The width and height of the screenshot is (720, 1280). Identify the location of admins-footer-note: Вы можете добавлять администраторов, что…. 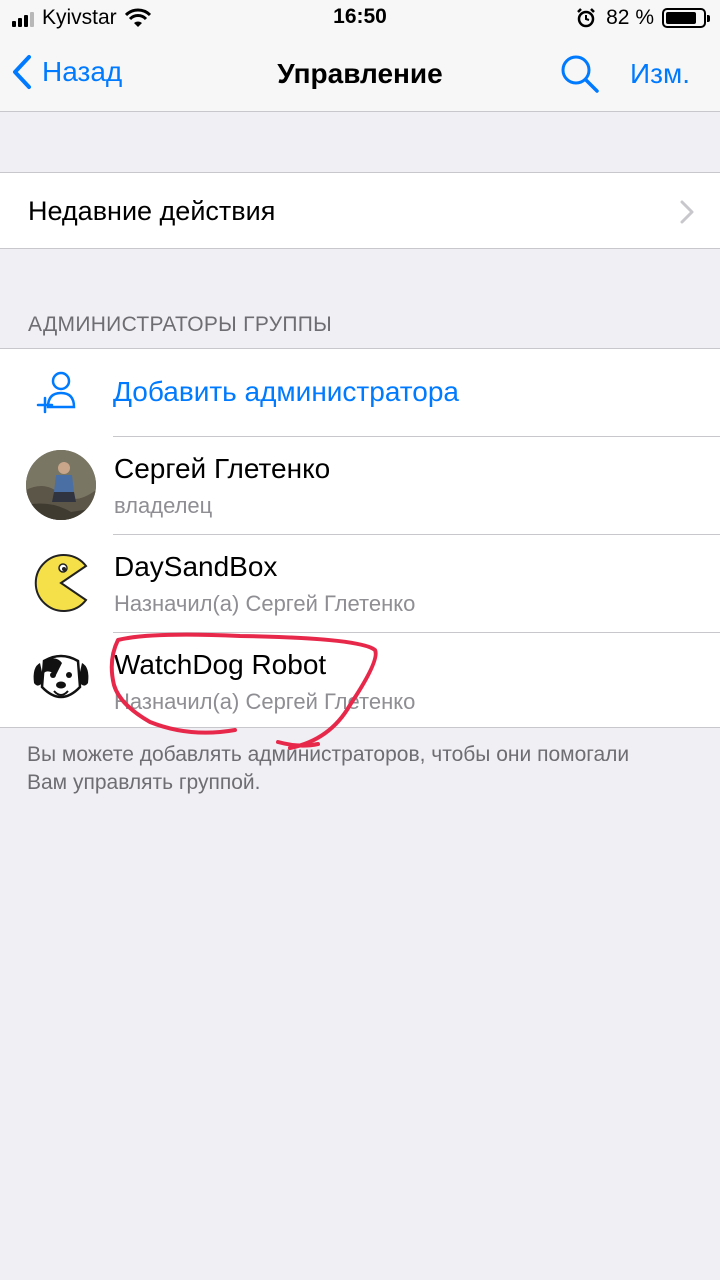
(328, 768).